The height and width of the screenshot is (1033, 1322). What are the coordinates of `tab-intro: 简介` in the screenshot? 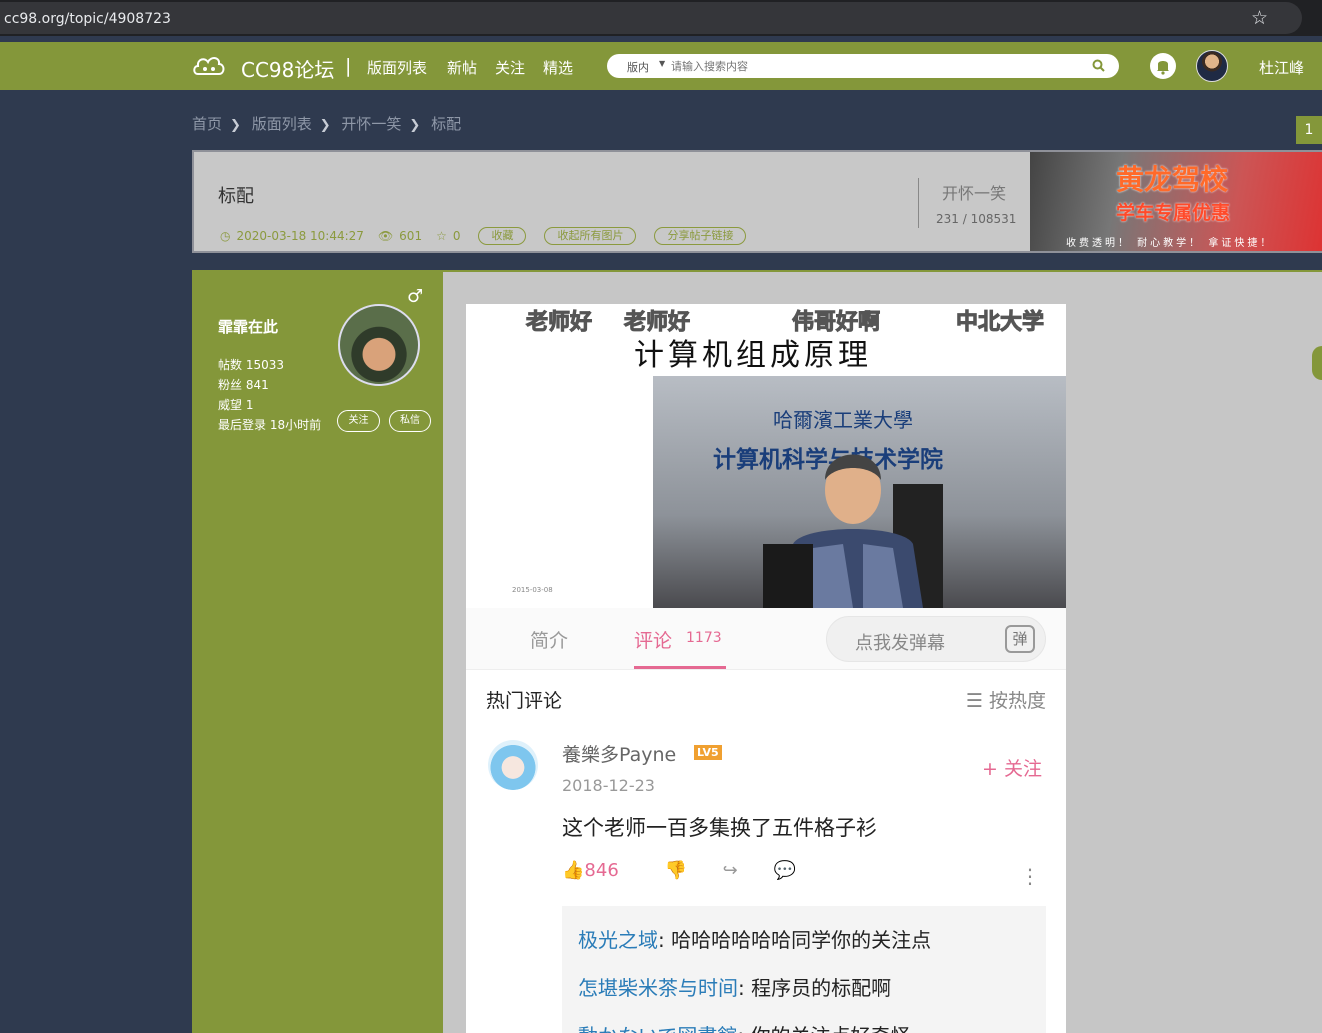 It's located at (549, 639).